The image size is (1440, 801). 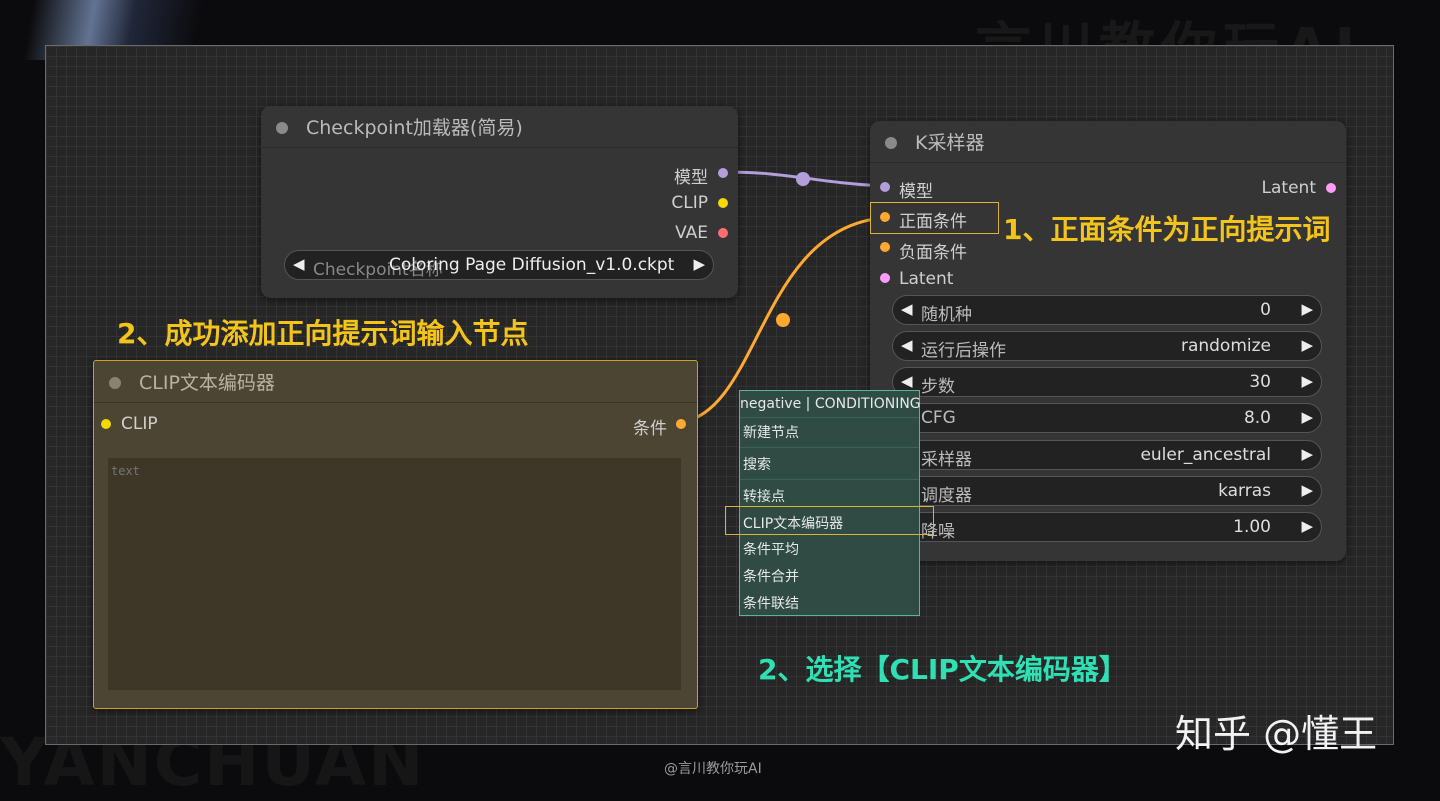 What do you see at coordinates (106, 424) in the screenshot?
I see `input-clip-dot` at bounding box center [106, 424].